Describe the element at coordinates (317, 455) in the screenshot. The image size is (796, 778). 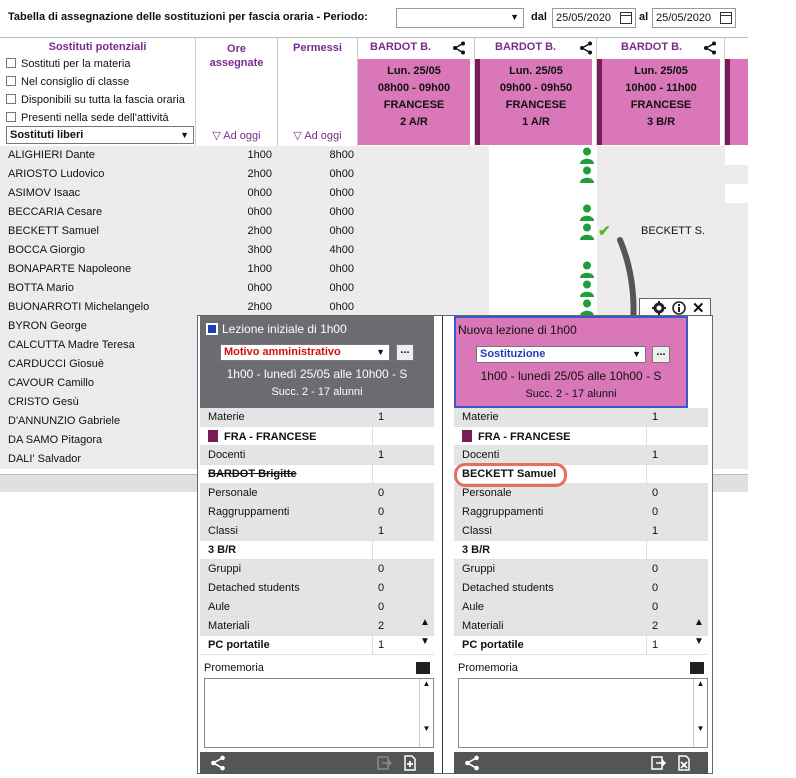
I see `property-row: Docenti 1` at that location.